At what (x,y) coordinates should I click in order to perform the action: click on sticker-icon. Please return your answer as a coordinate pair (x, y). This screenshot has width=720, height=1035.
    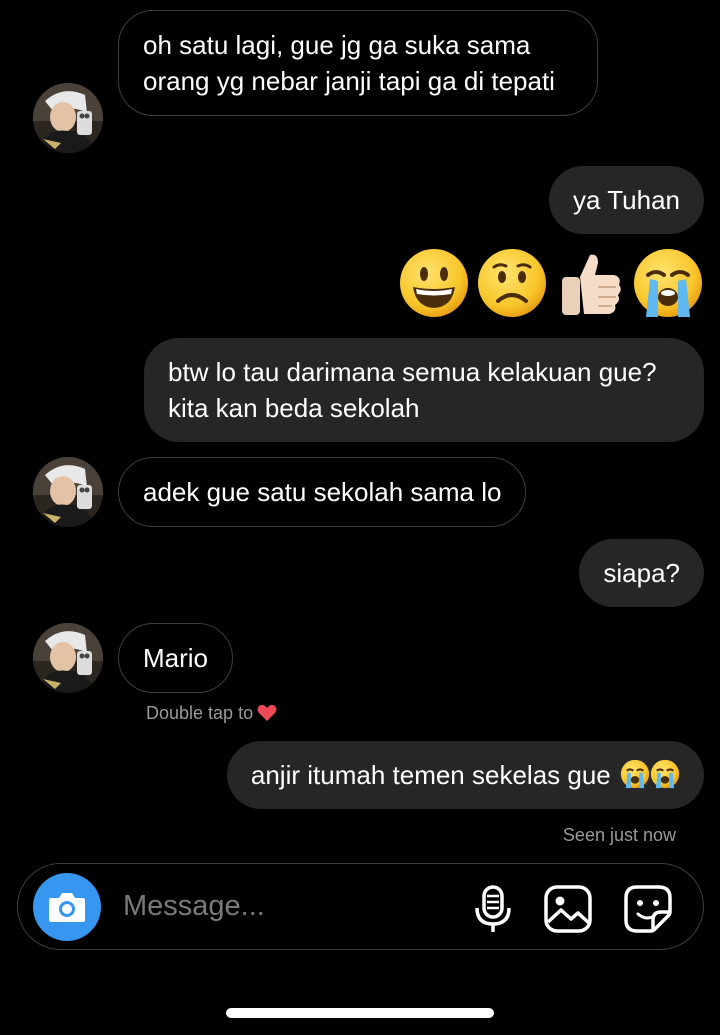
    Looking at the image, I should click on (648, 909).